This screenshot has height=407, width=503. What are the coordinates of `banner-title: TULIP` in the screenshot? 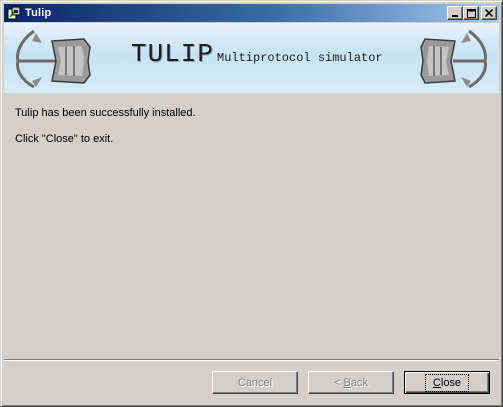 It's located at (173, 54).